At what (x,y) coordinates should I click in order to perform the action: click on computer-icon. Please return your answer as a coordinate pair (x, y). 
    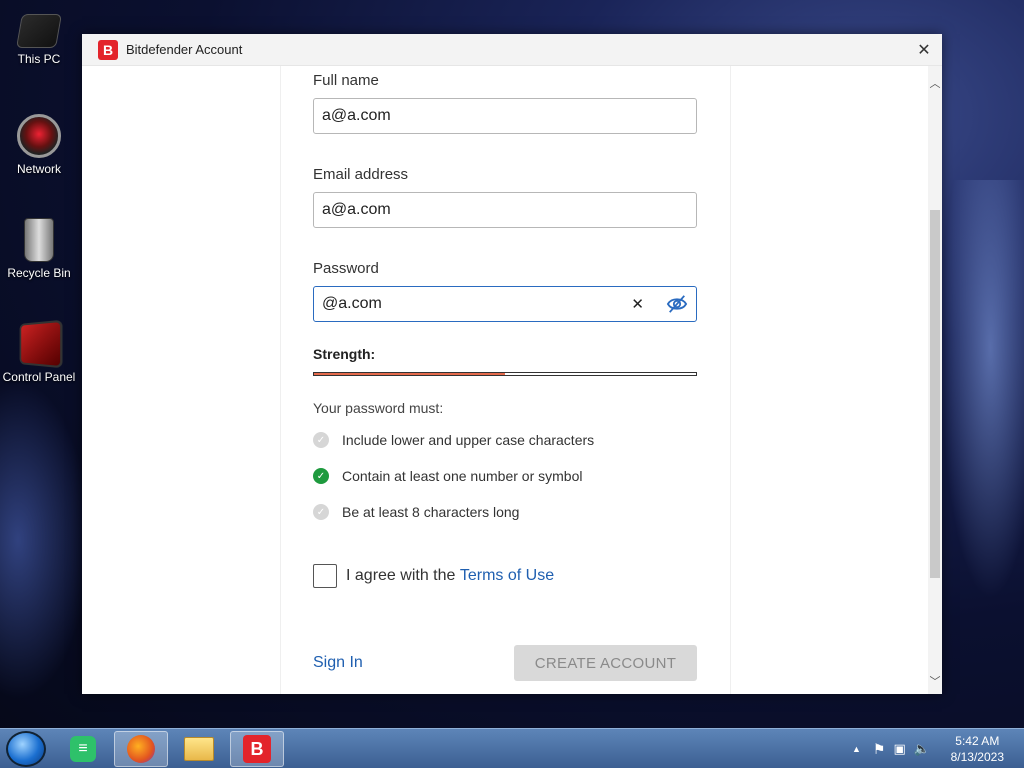
    Looking at the image, I should click on (39, 31).